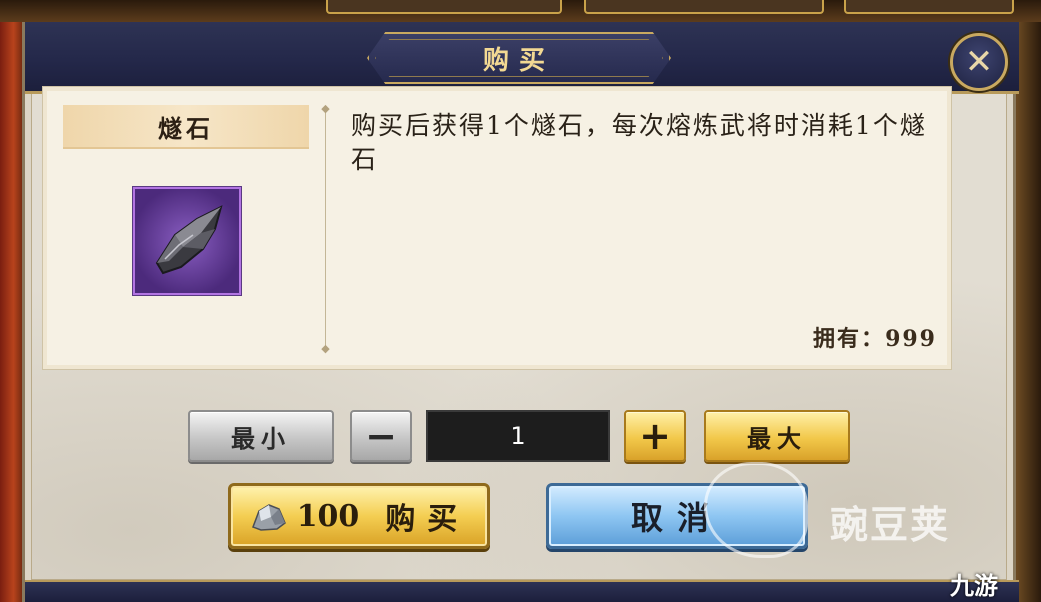 The width and height of the screenshot is (1041, 602). I want to click on increase-quantity-button: +, so click(655, 436).